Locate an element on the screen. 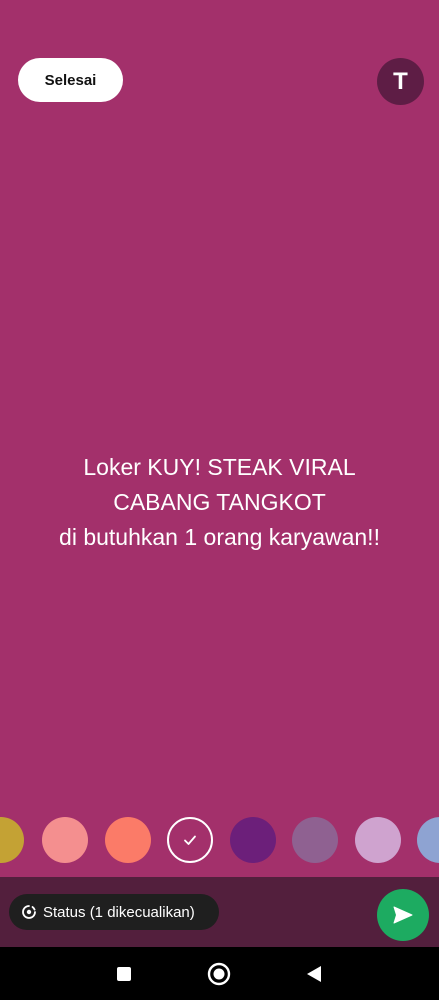 This screenshot has width=439, height=1000. color-swatch-mauve is located at coordinates (315, 840).